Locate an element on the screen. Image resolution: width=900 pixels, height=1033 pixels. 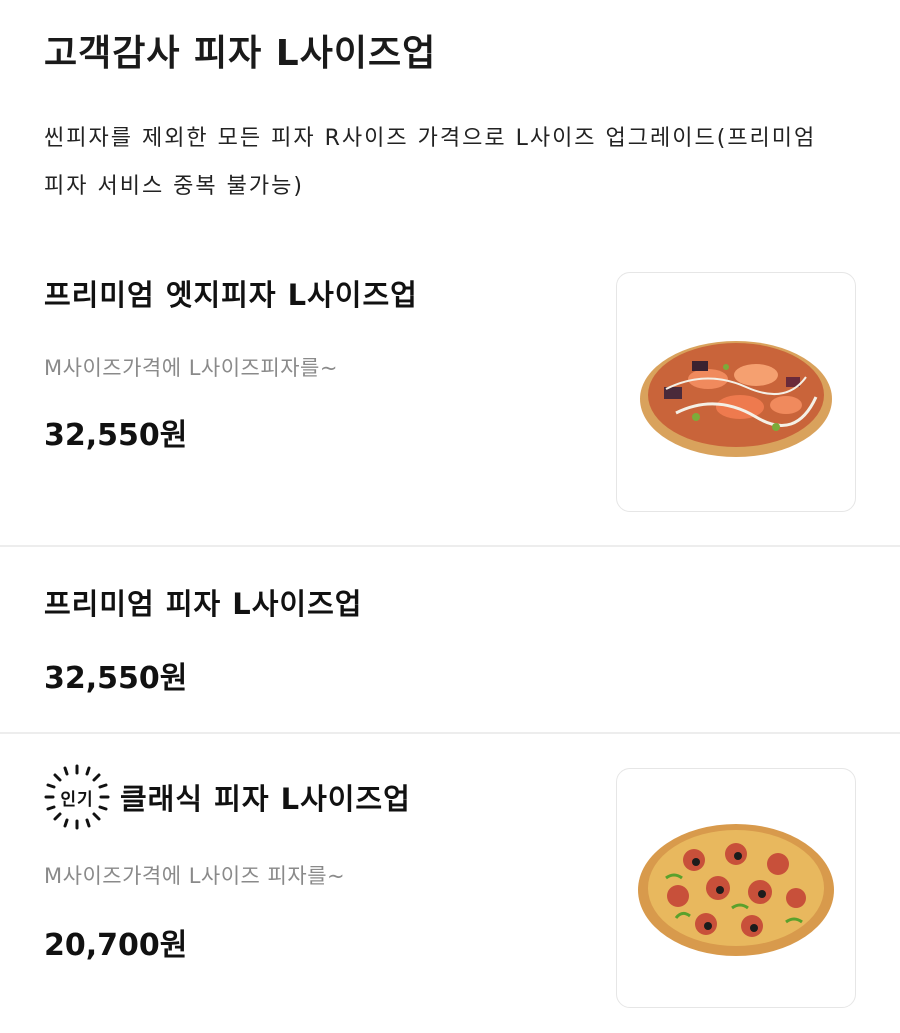
pepperoni-pizza-icon is located at coordinates (736, 890).